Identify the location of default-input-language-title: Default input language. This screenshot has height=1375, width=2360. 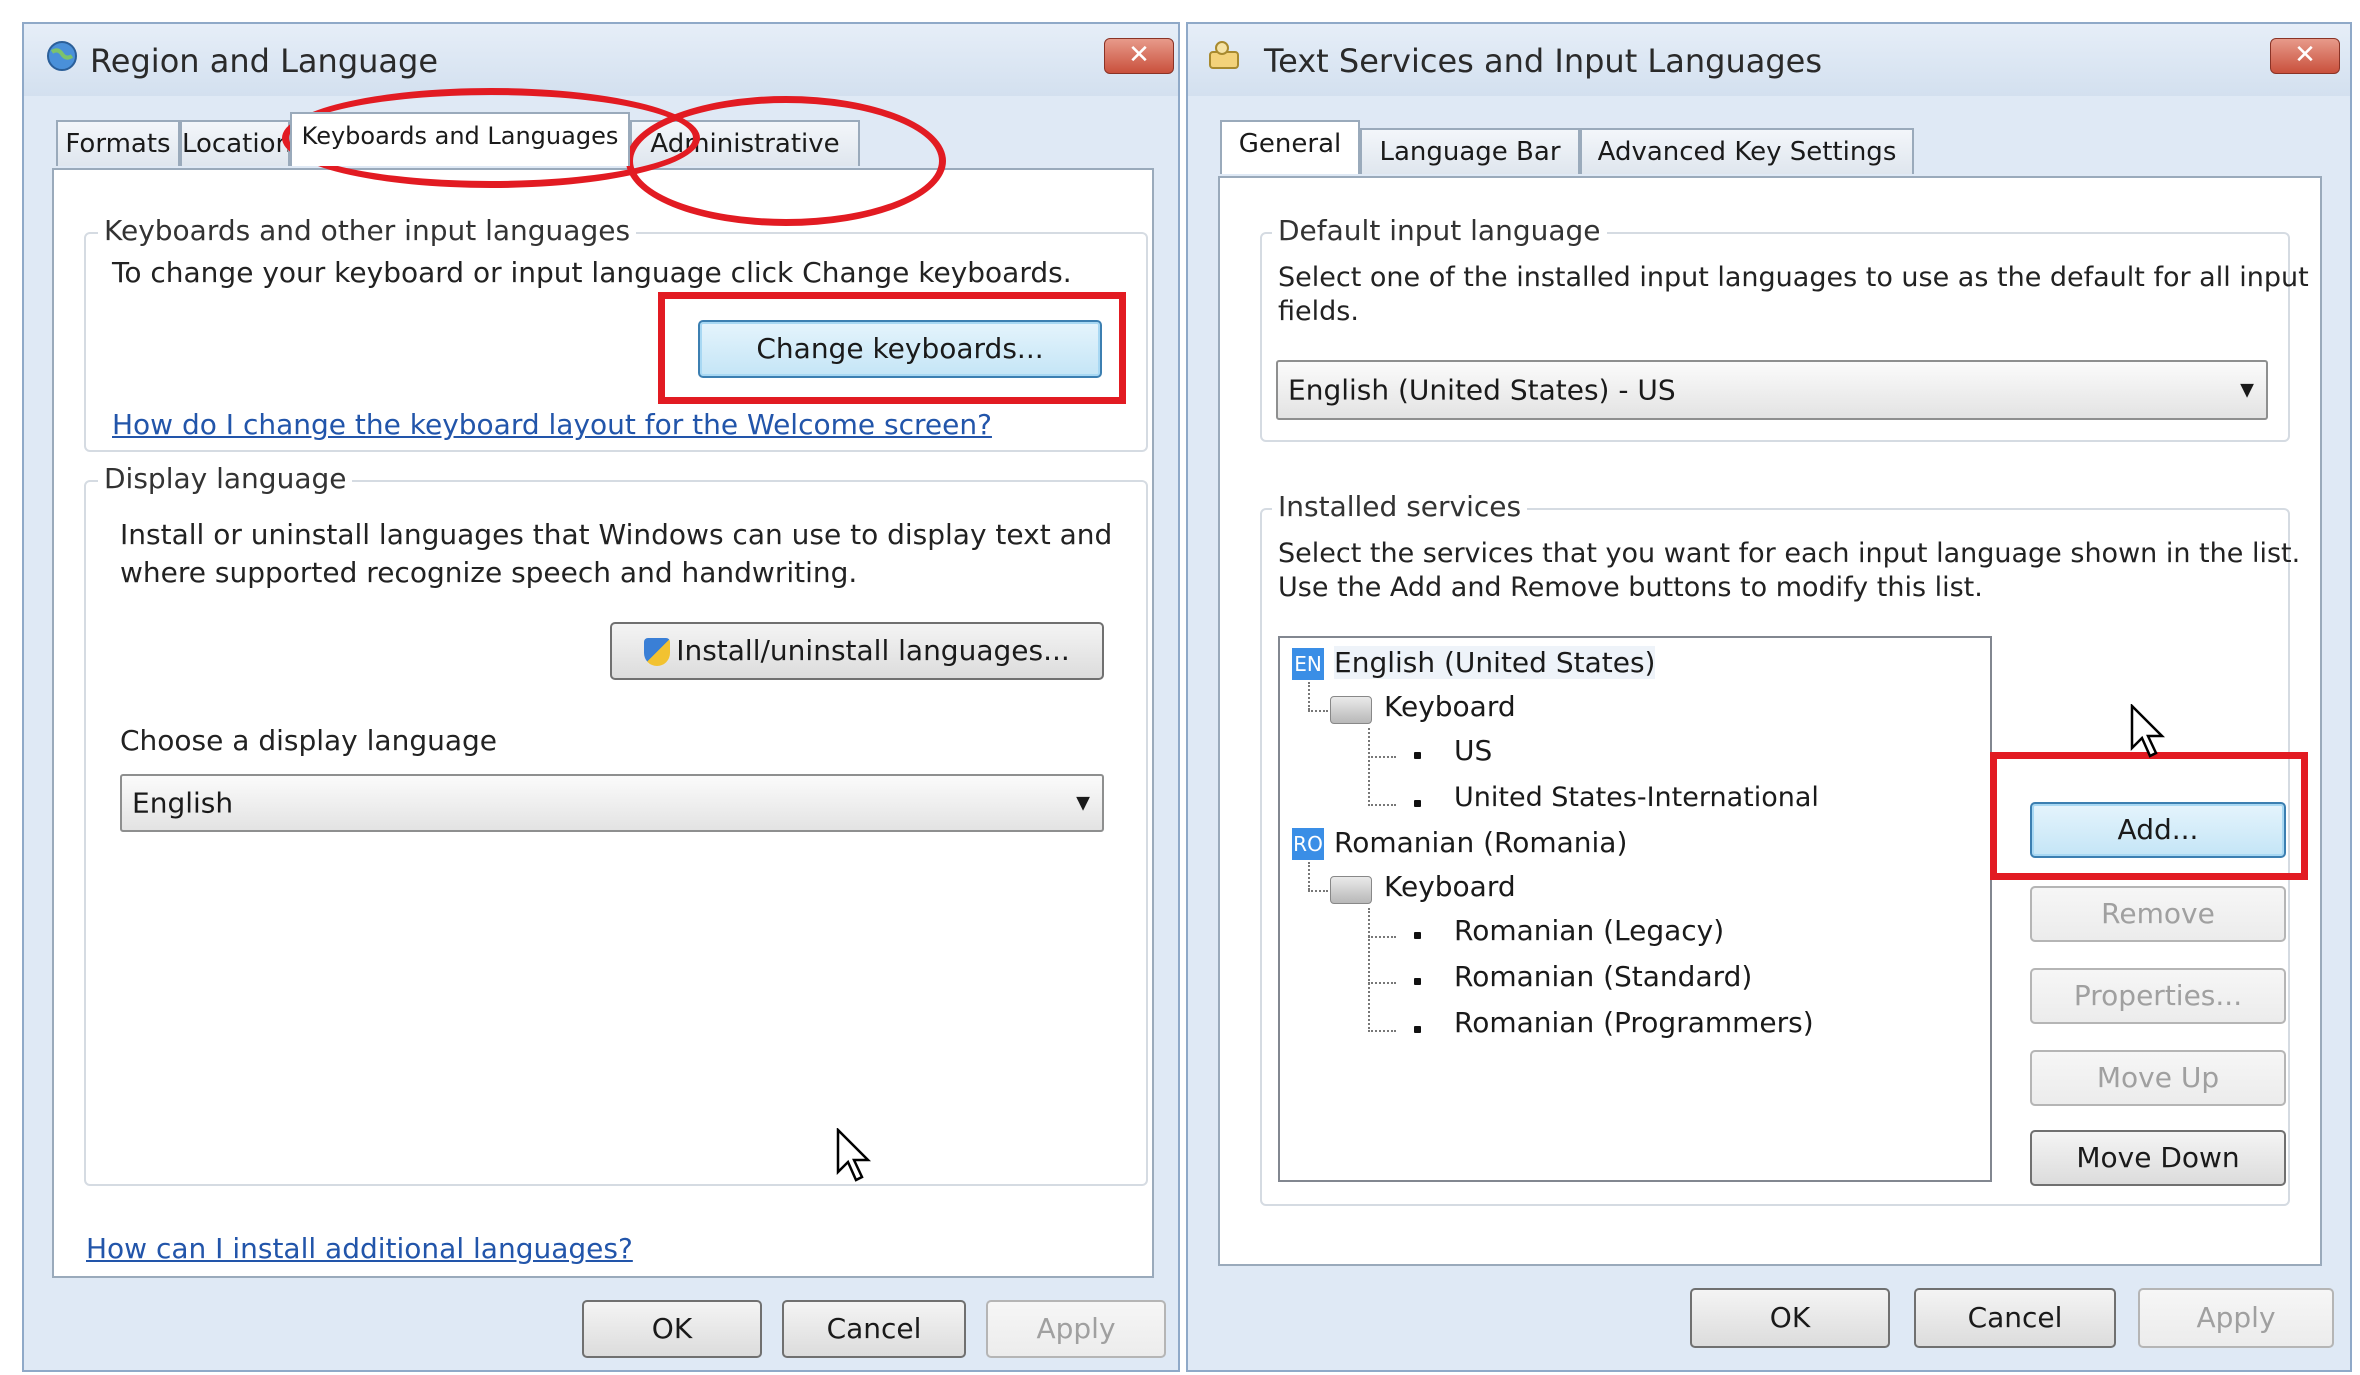
(1439, 230).